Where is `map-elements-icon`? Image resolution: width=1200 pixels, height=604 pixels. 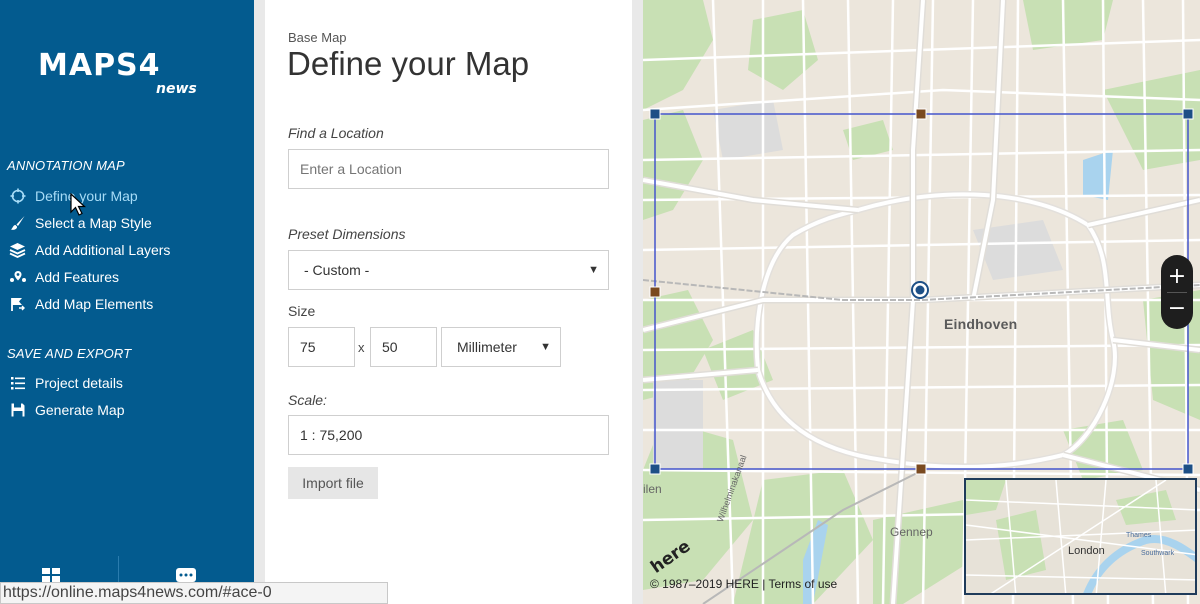 map-elements-icon is located at coordinates (17, 304).